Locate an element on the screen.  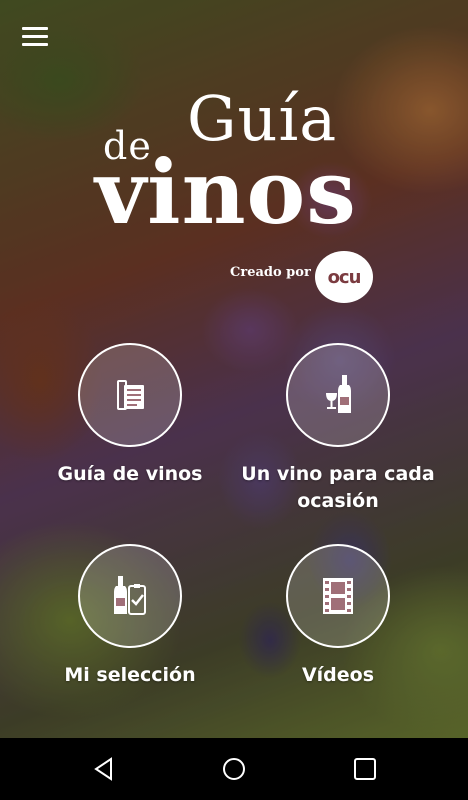
tile-guia-de-vinos: Guía de vinos is located at coordinates (130, 415).